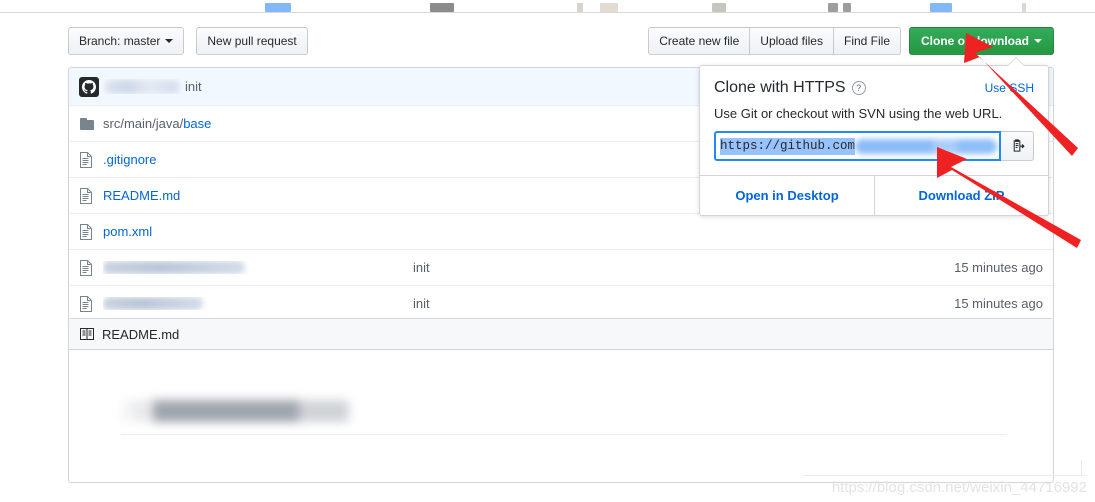 The width and height of the screenshot is (1095, 502). I want to click on clipboard-copy-icon, so click(1017, 146).